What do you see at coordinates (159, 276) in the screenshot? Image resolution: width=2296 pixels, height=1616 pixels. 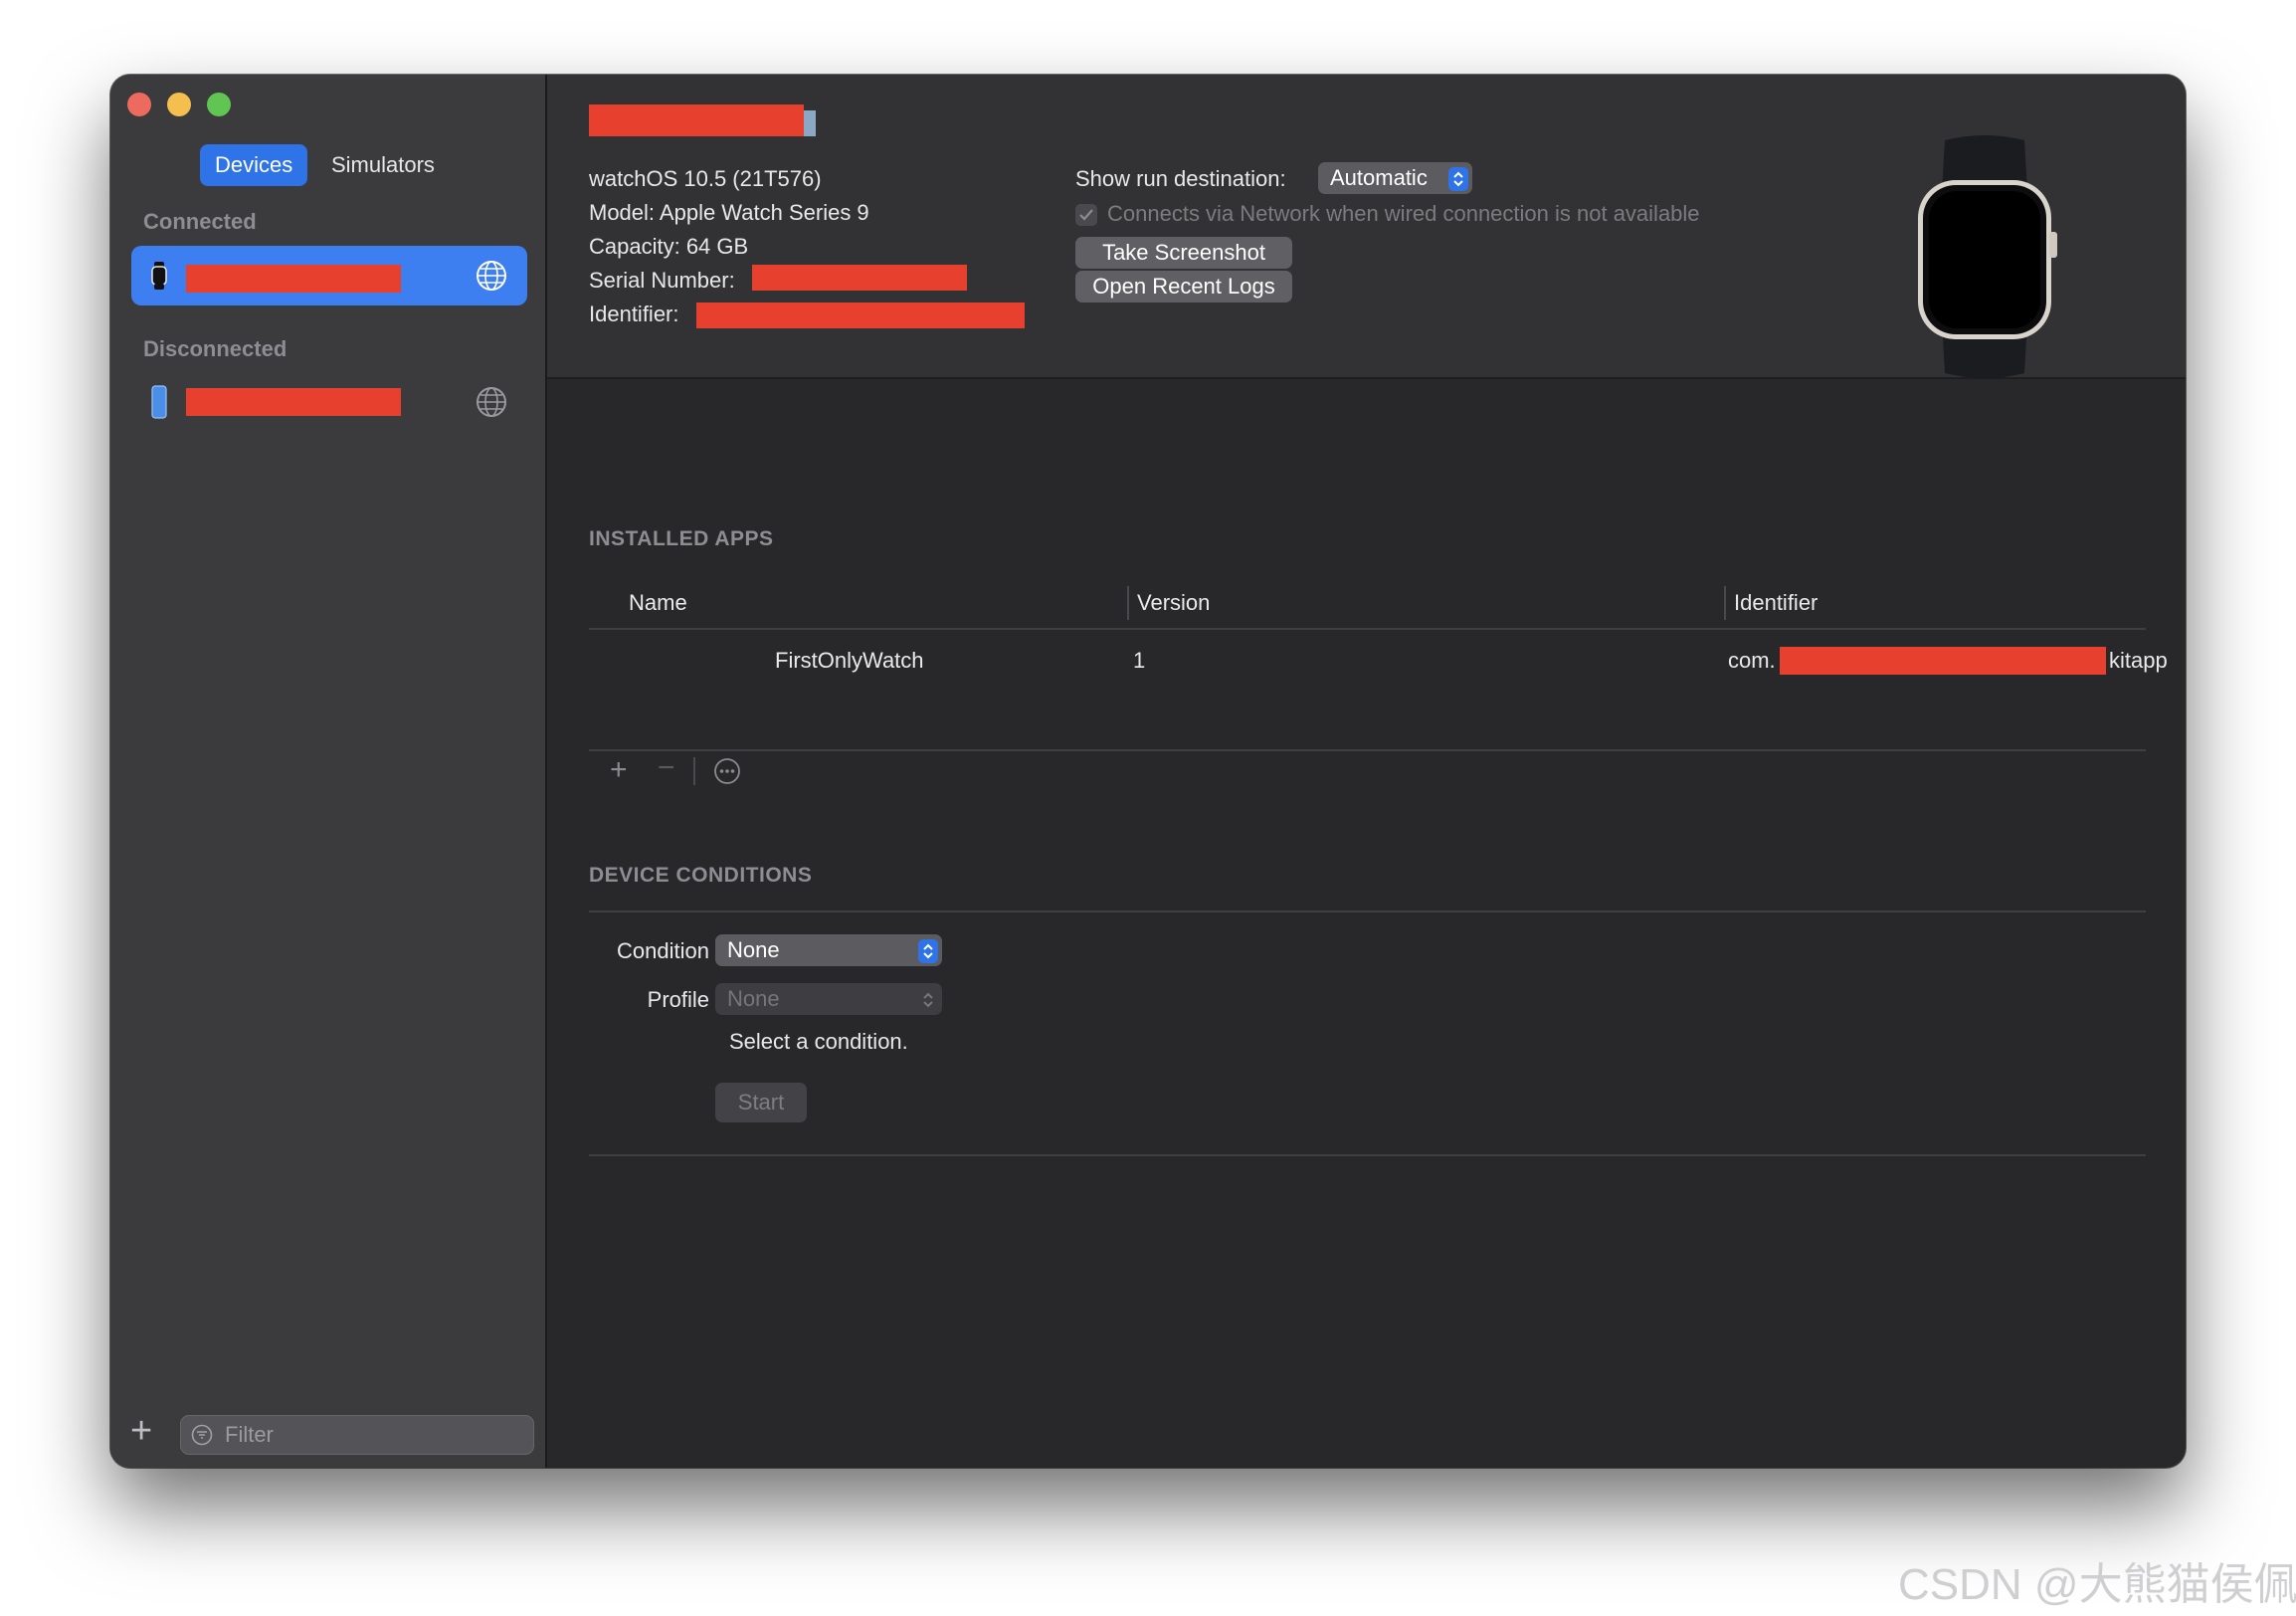 I see `watch-icon` at bounding box center [159, 276].